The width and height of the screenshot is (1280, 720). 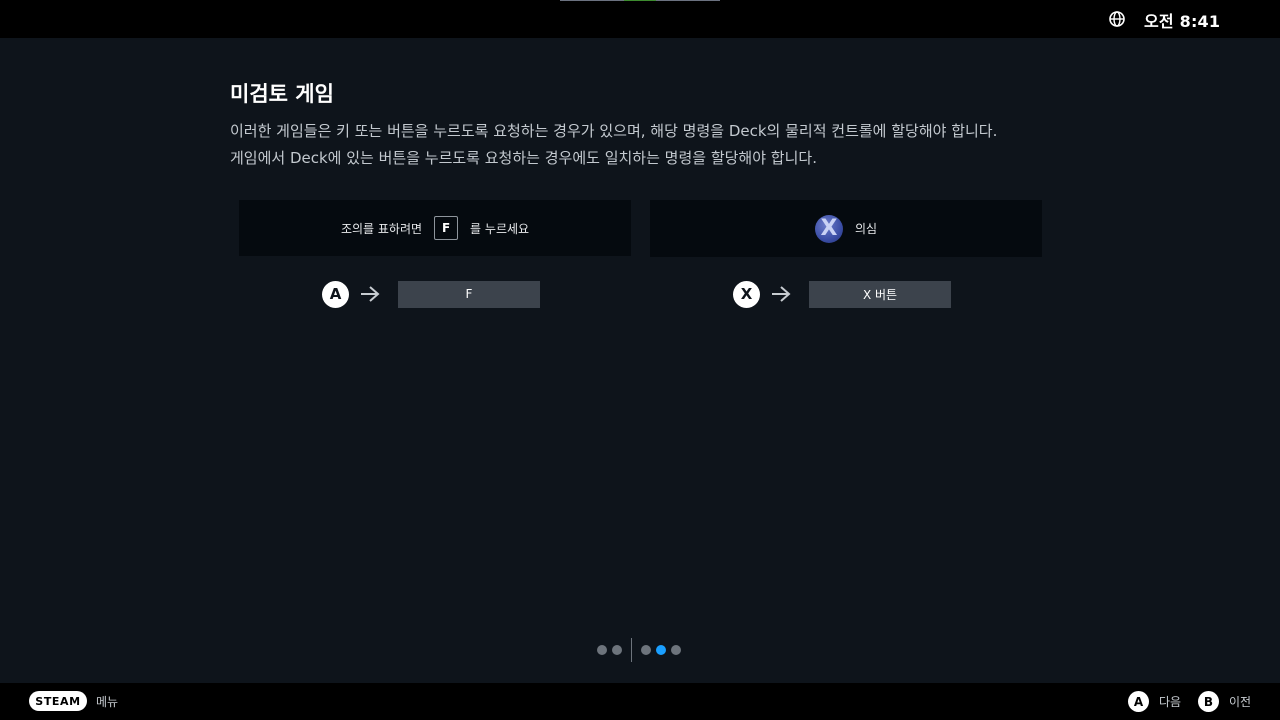 I want to click on prompt-text: 의심, so click(x=866, y=229).